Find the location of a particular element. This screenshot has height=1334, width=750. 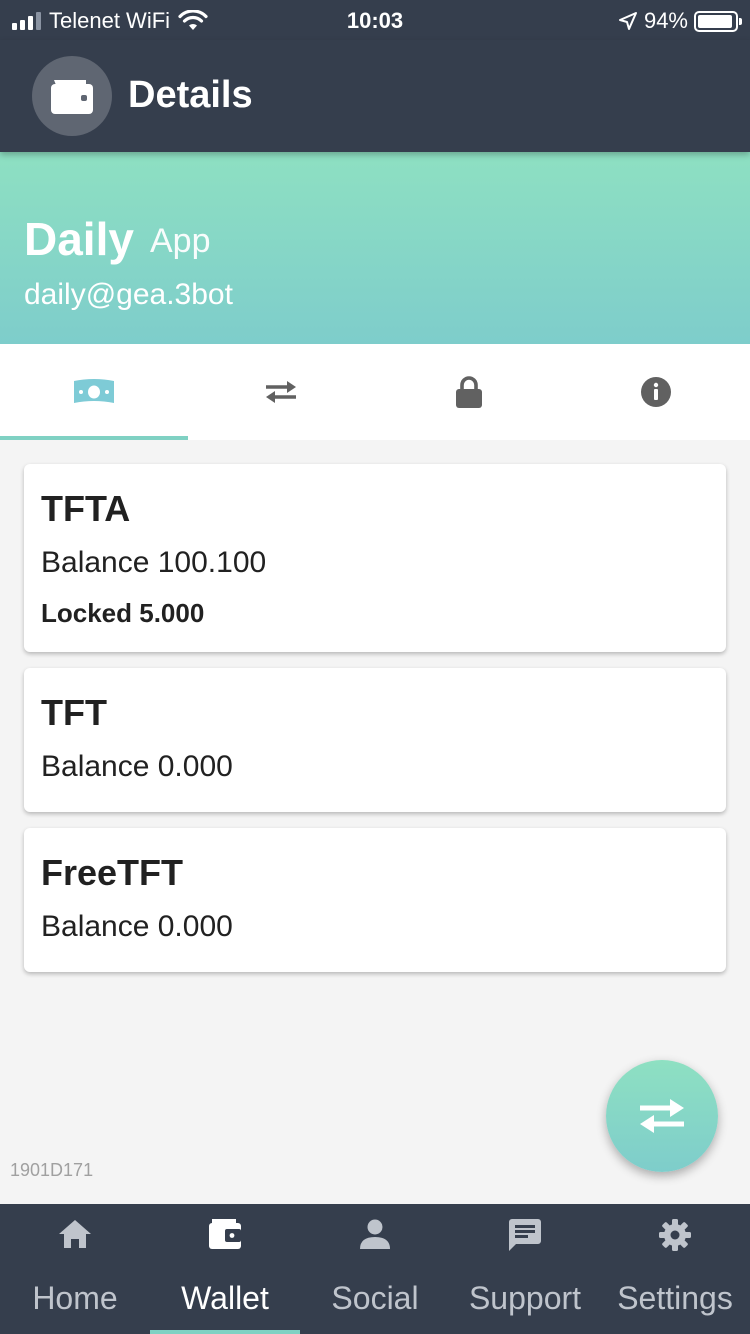

nav-label: Home is located at coordinates (75, 1298).